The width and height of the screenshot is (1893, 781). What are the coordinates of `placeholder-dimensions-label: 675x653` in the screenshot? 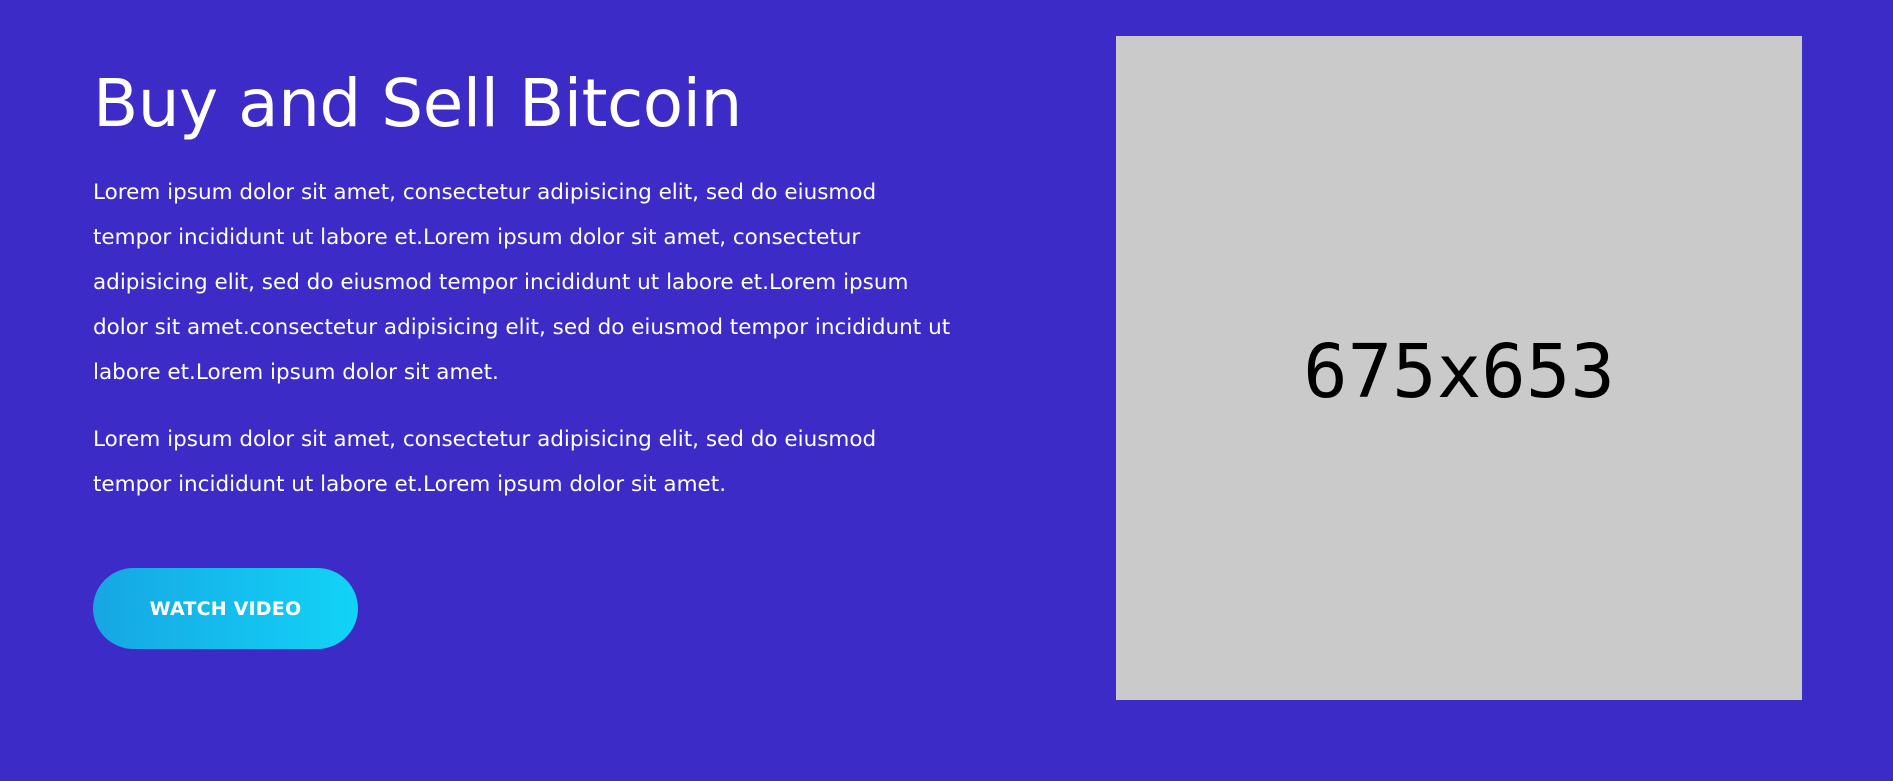 It's located at (1459, 372).